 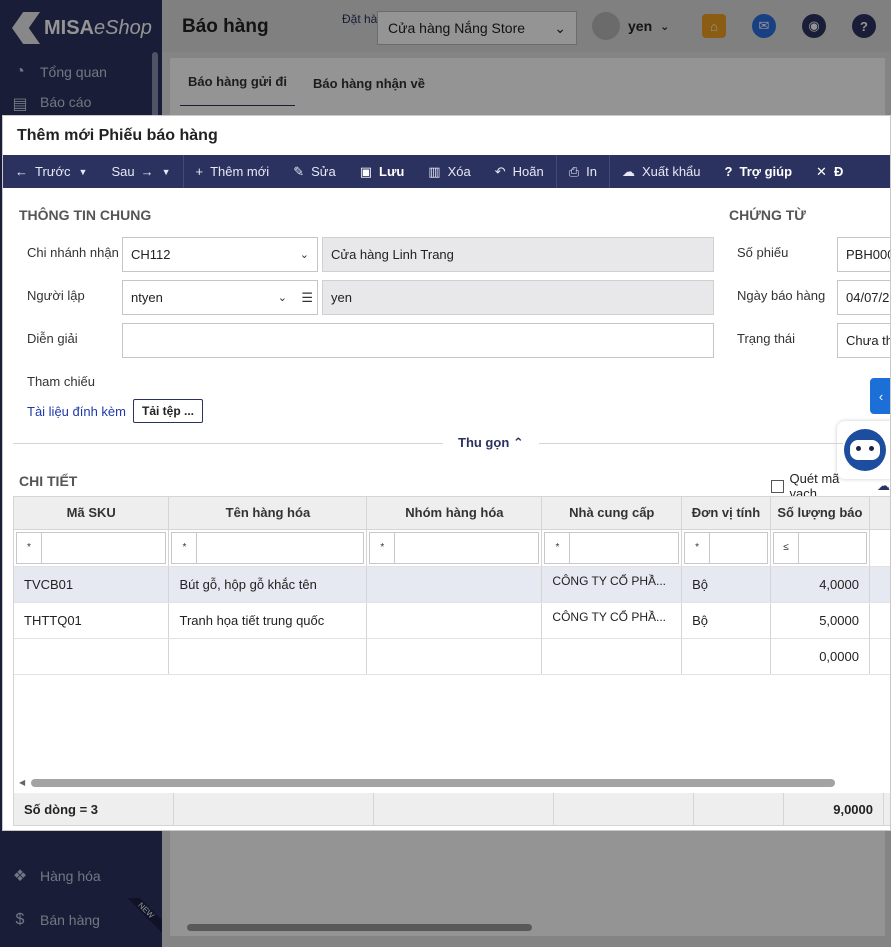 What do you see at coordinates (22, 782) in the screenshot?
I see `scroll-left-icon: ◀` at bounding box center [22, 782].